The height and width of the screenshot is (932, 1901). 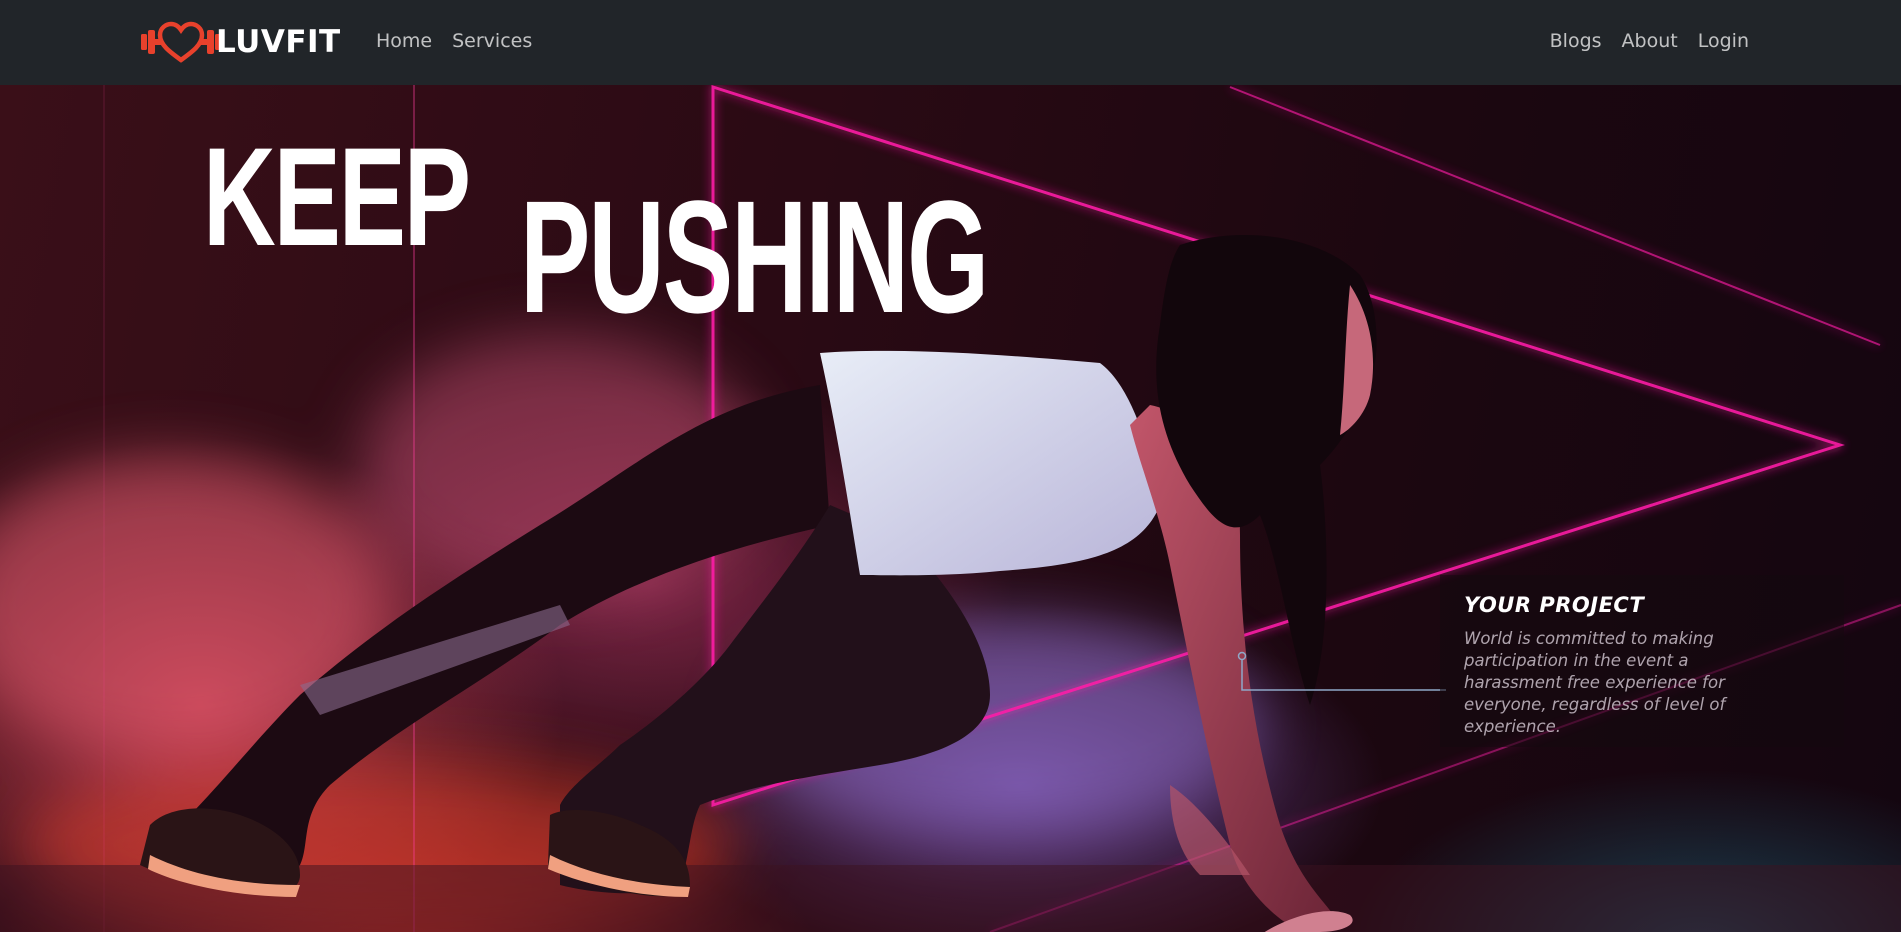 What do you see at coordinates (337, 196) in the screenshot?
I see `headline-keep: KEEP` at bounding box center [337, 196].